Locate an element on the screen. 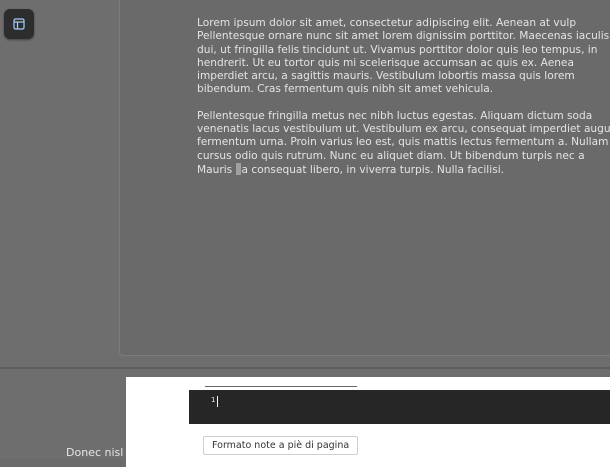 The width and height of the screenshot is (610, 467). footnote-separator is located at coordinates (281, 386).